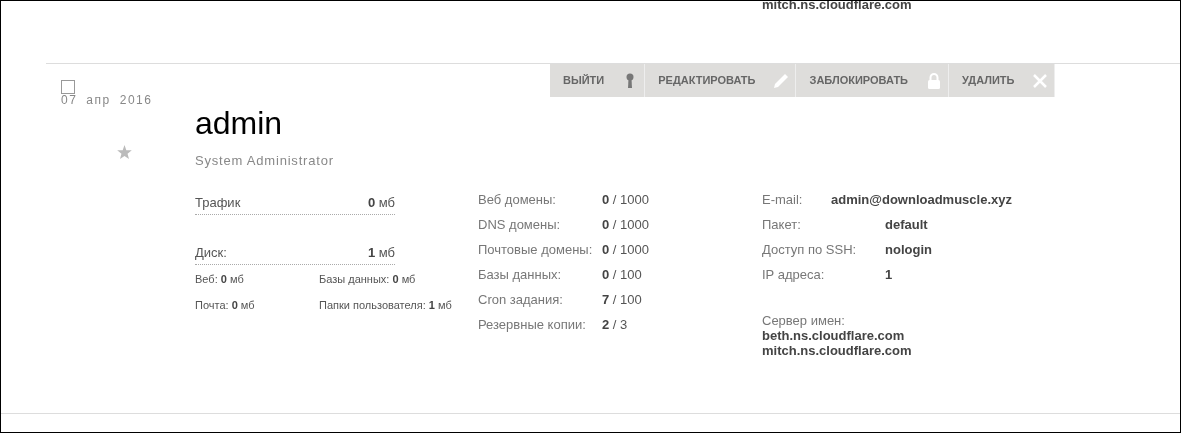 This screenshot has height=433, width=1181. What do you see at coordinates (1040, 80) in the screenshot?
I see `close-icon` at bounding box center [1040, 80].